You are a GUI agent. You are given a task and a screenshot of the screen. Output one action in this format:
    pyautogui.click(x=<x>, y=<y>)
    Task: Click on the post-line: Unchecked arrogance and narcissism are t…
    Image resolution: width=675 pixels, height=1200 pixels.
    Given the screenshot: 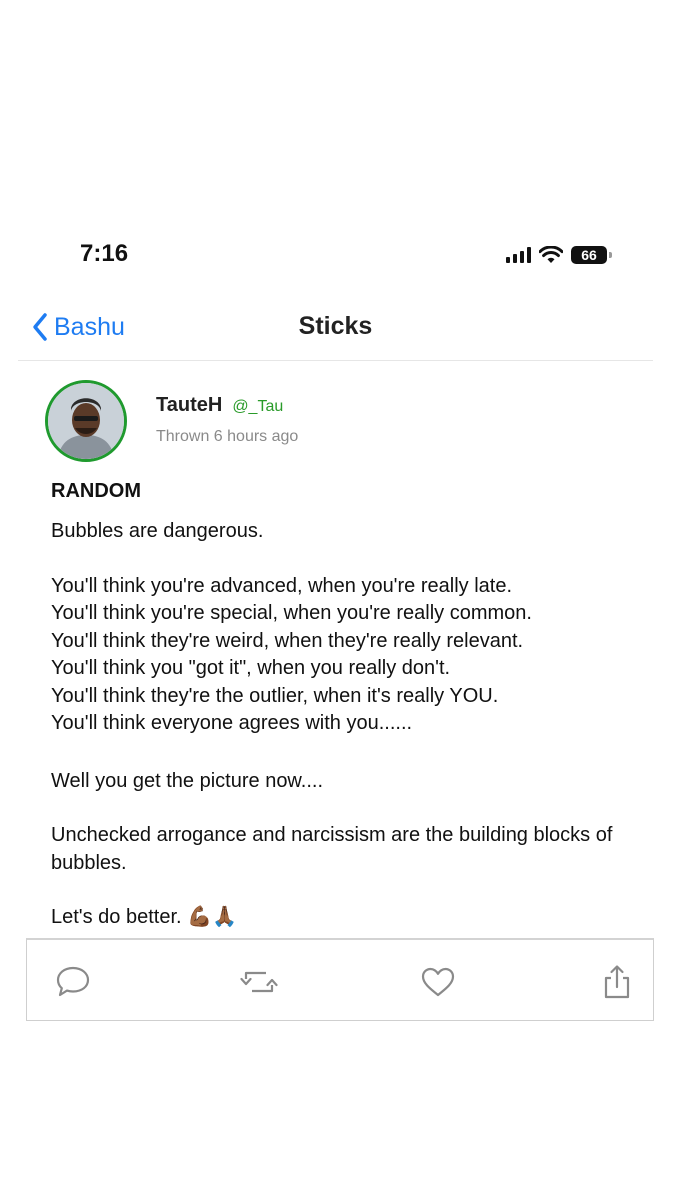 What is the action you would take?
    pyautogui.click(x=332, y=849)
    